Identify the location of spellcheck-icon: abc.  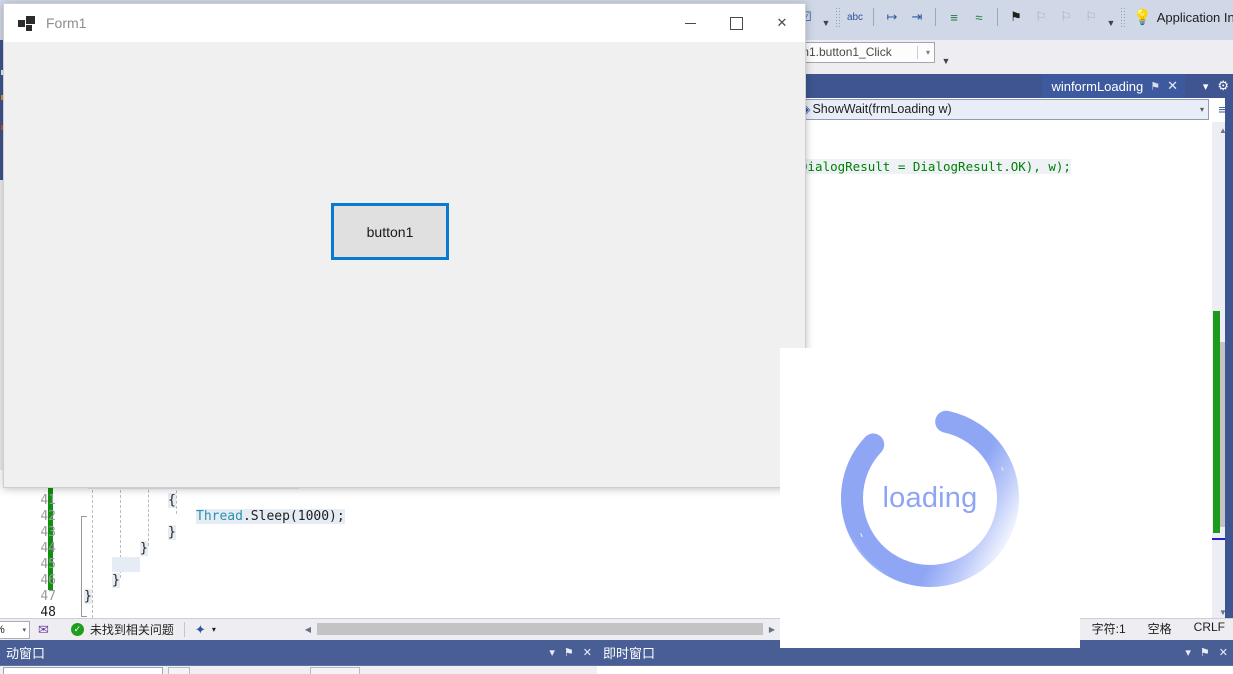
(855, 17).